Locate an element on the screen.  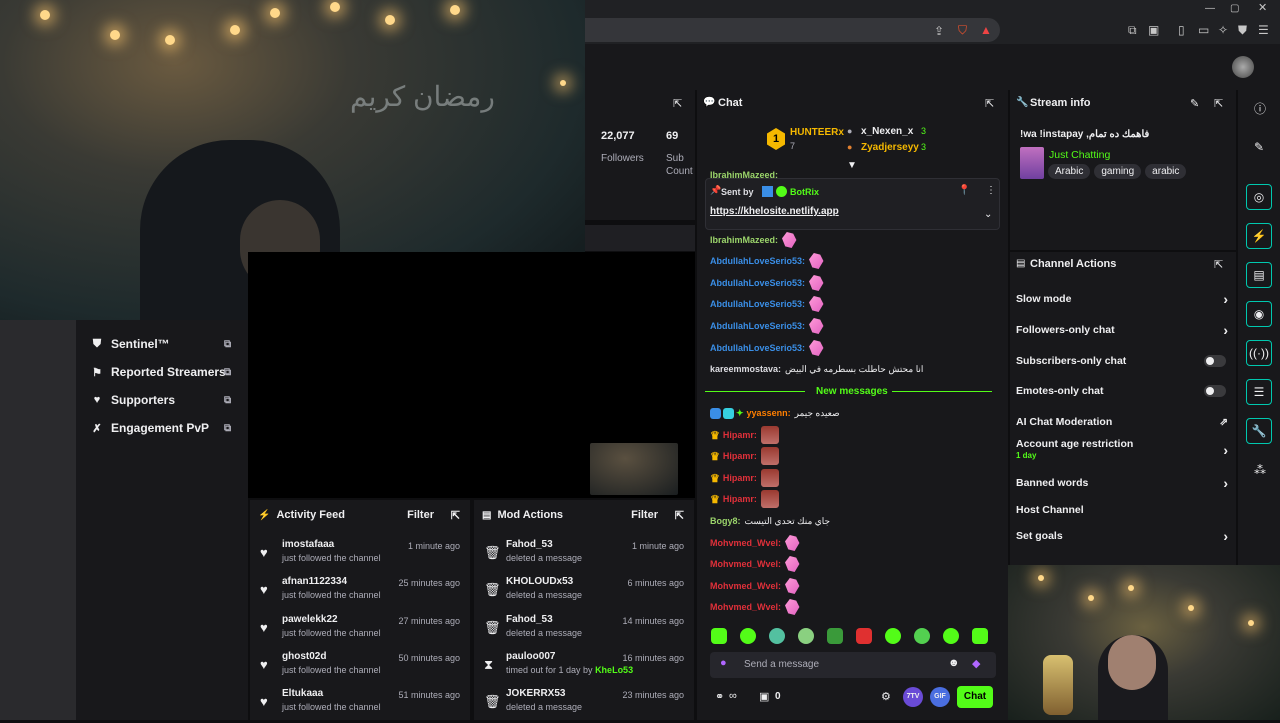
chat-username: yyassenn: is located at coordinates (769, 413).